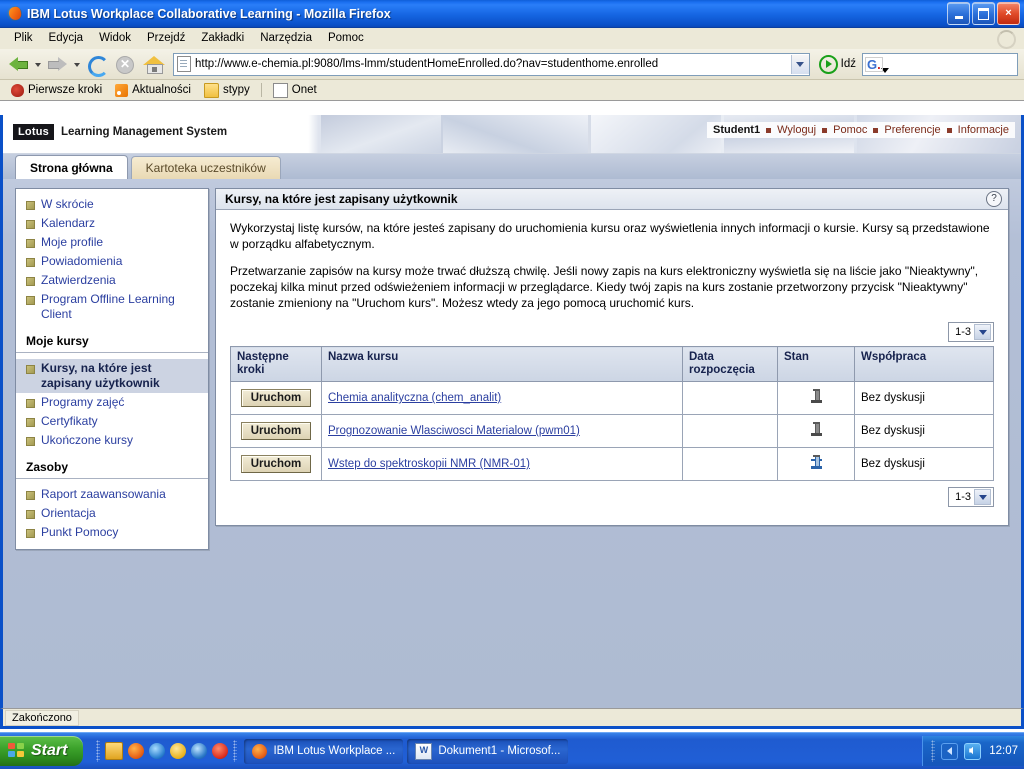  I want to click on help-icon: ?, so click(994, 199).